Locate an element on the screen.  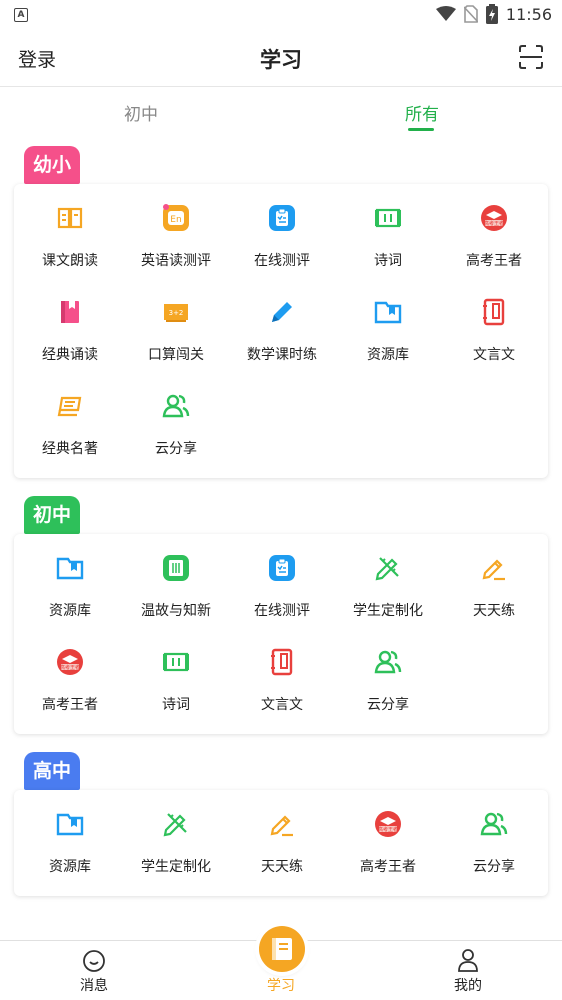
feature-label: 经典诵读 is located at coordinates (70, 355).